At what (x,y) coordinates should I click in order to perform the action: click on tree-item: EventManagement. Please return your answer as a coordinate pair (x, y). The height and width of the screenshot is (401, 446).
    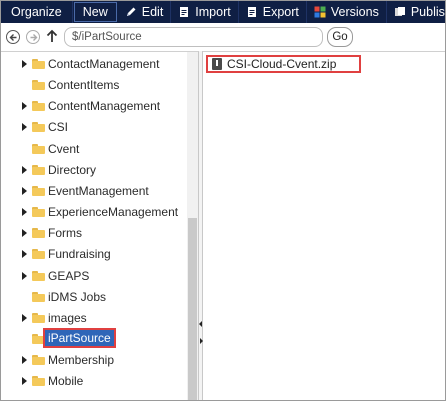
    Looking at the image, I should click on (94, 191).